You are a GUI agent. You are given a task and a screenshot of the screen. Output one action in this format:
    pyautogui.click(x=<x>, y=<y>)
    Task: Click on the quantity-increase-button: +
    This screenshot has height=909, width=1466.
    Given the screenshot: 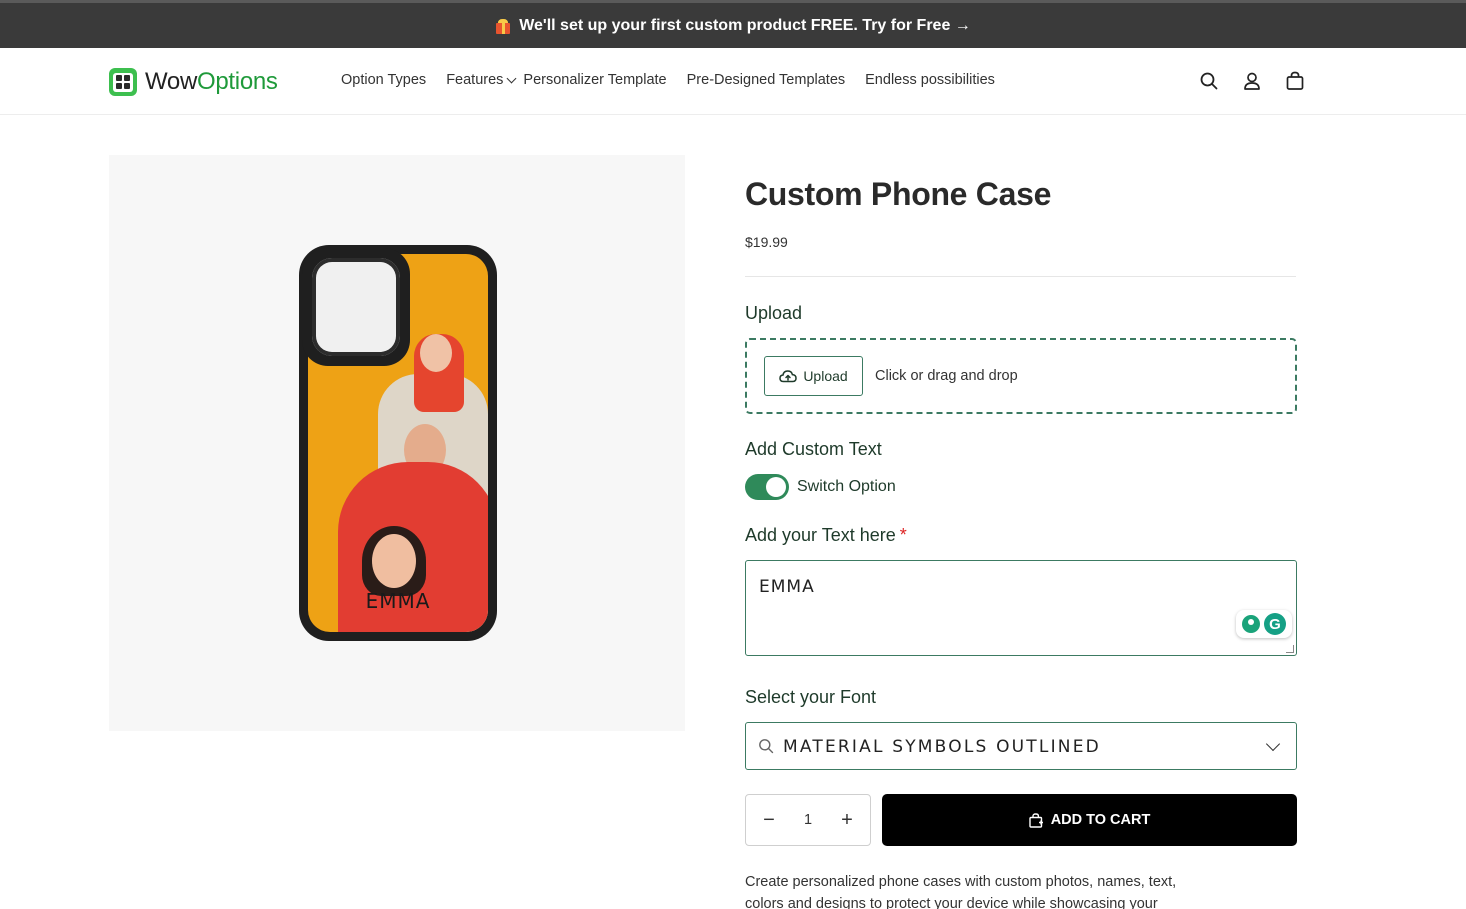 What is the action you would take?
    pyautogui.click(x=847, y=820)
    